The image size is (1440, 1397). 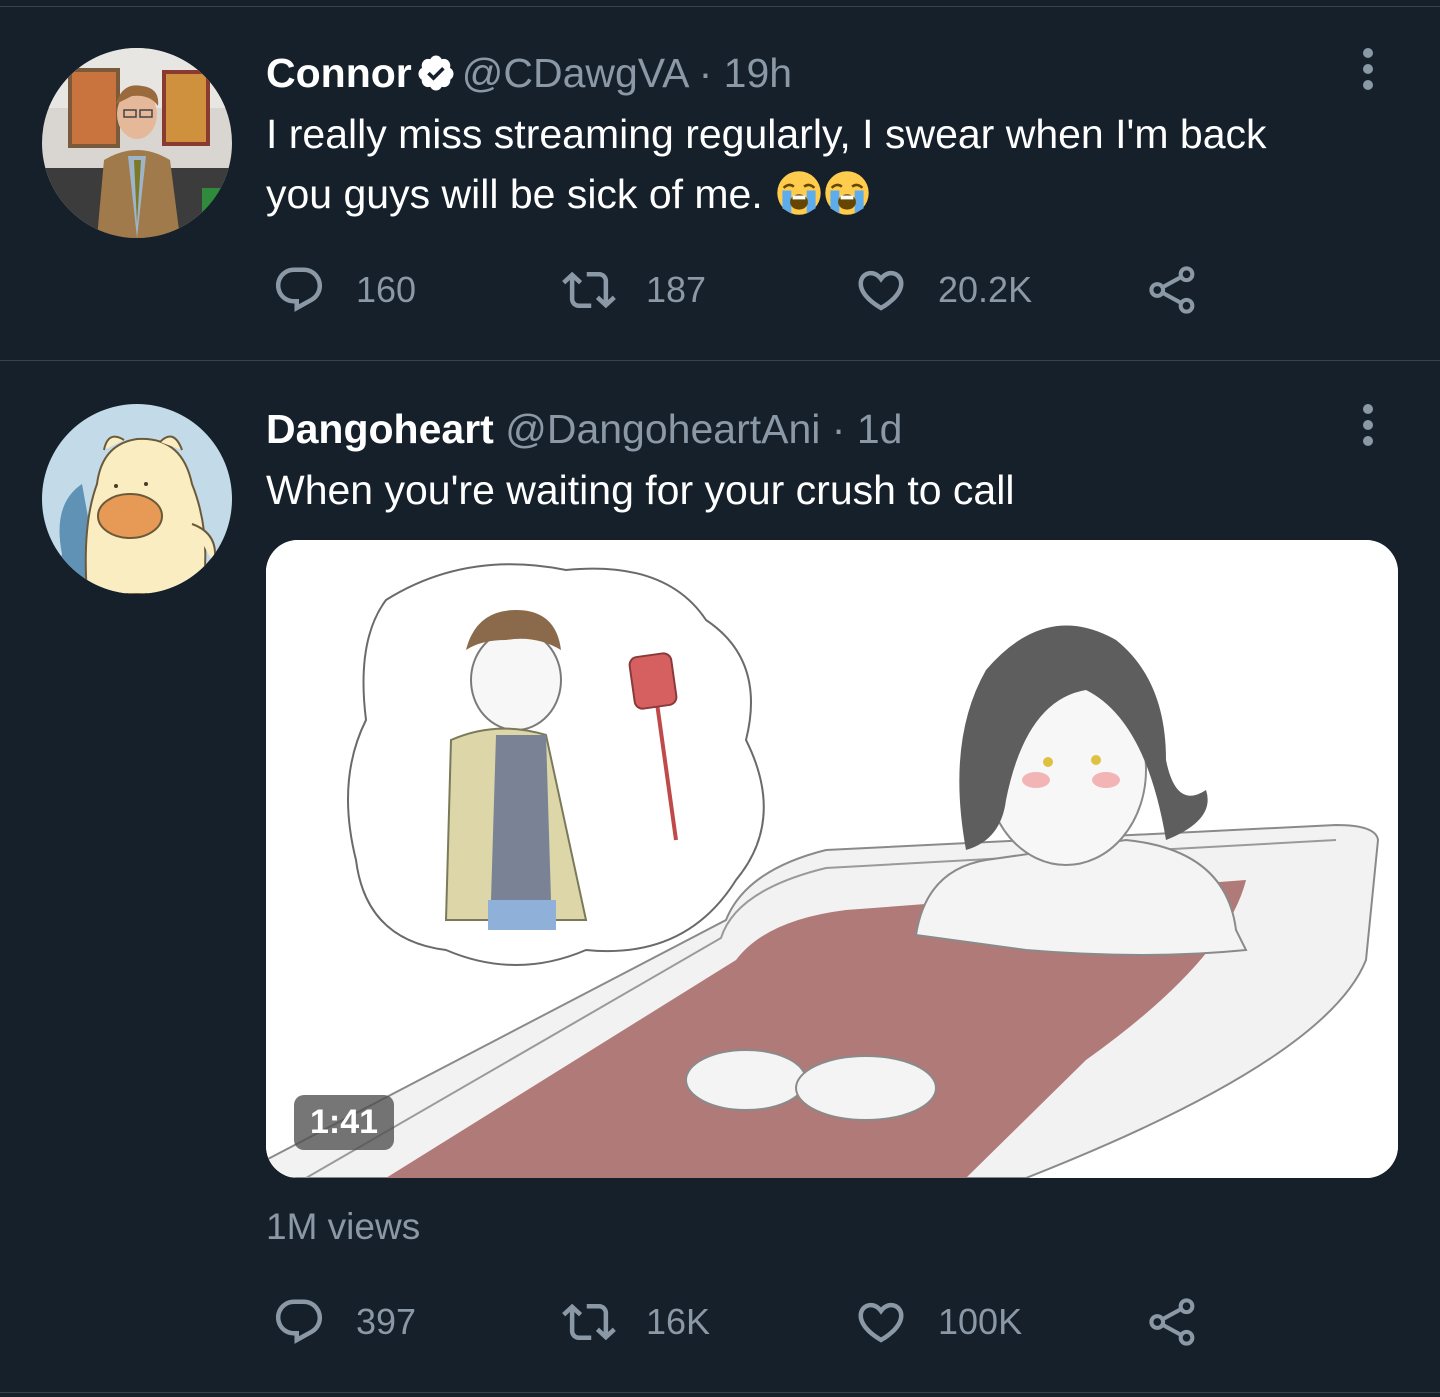 I want to click on divider-bottom, so click(x=720, y=1392).